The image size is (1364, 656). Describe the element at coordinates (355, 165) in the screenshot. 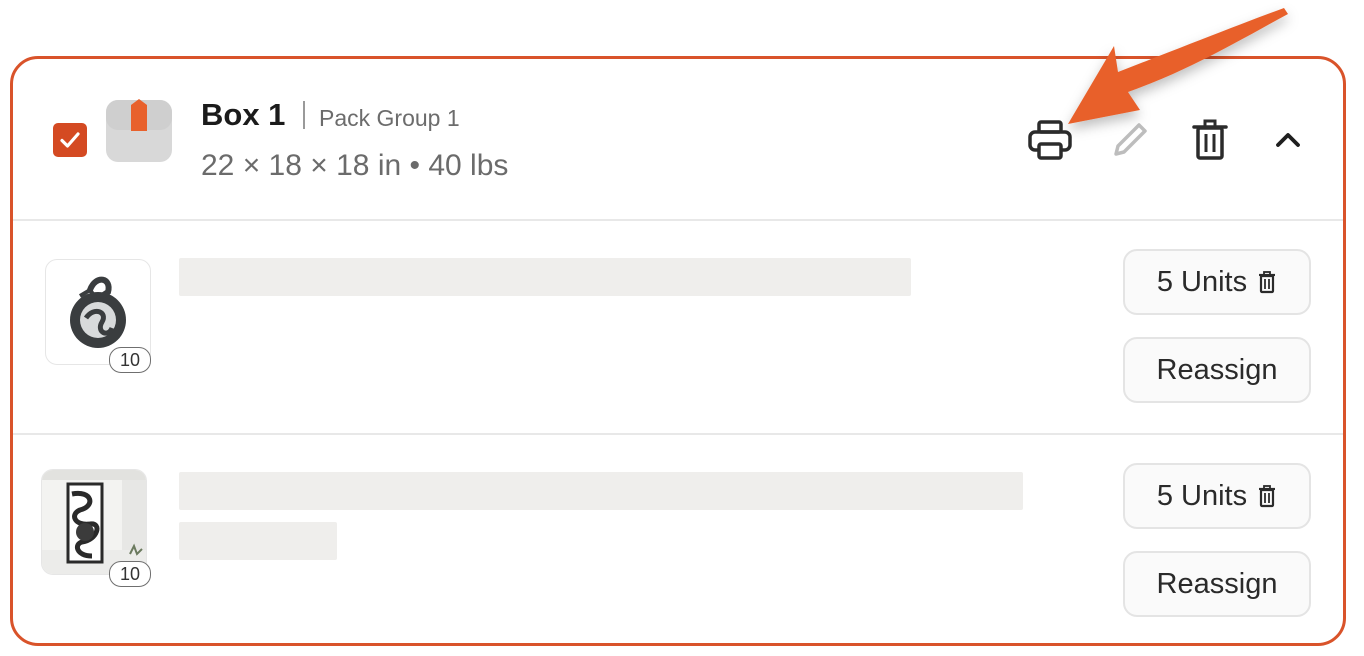

I see `box-dimensions: 22 × 18 × 18 in • 40 lbs` at that location.